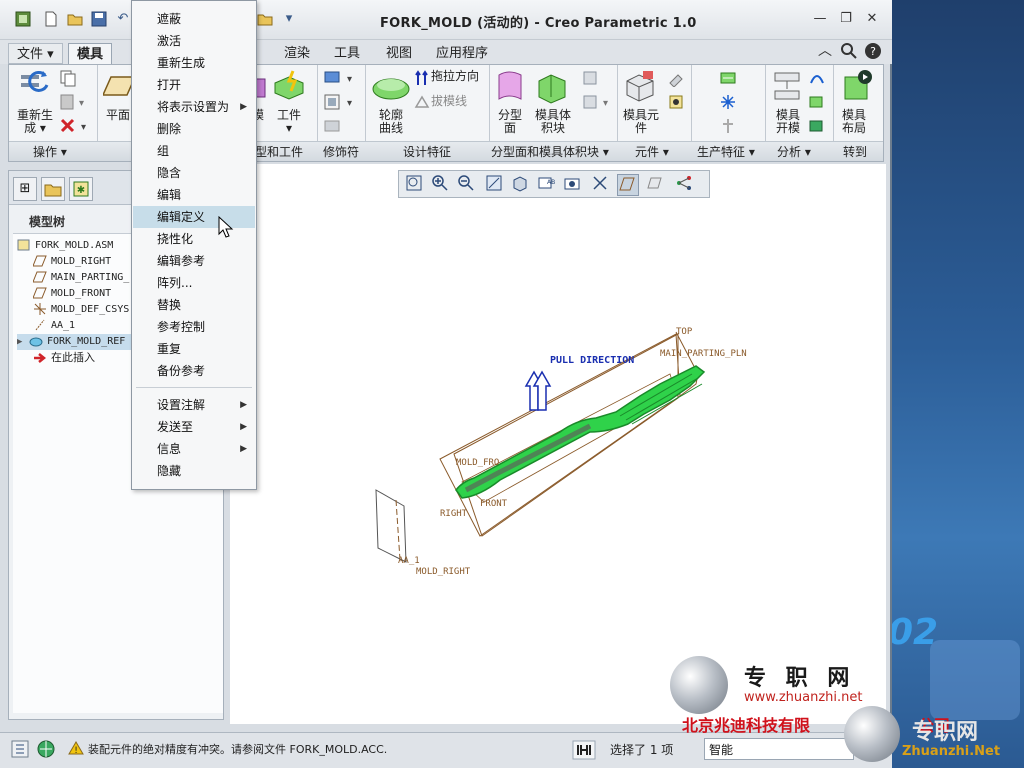 The height and width of the screenshot is (768, 1024). What do you see at coordinates (72, 294) in the screenshot?
I see `tree-item-mold-front: MOLD_FRONT` at bounding box center [72, 294].